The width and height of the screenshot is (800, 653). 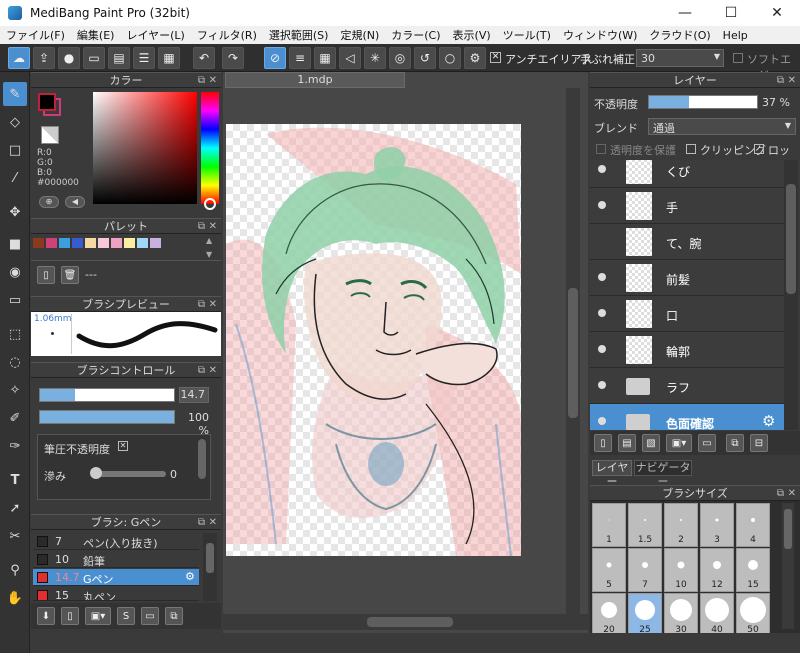 I want to click on menu-help: Help, so click(x=735, y=35).